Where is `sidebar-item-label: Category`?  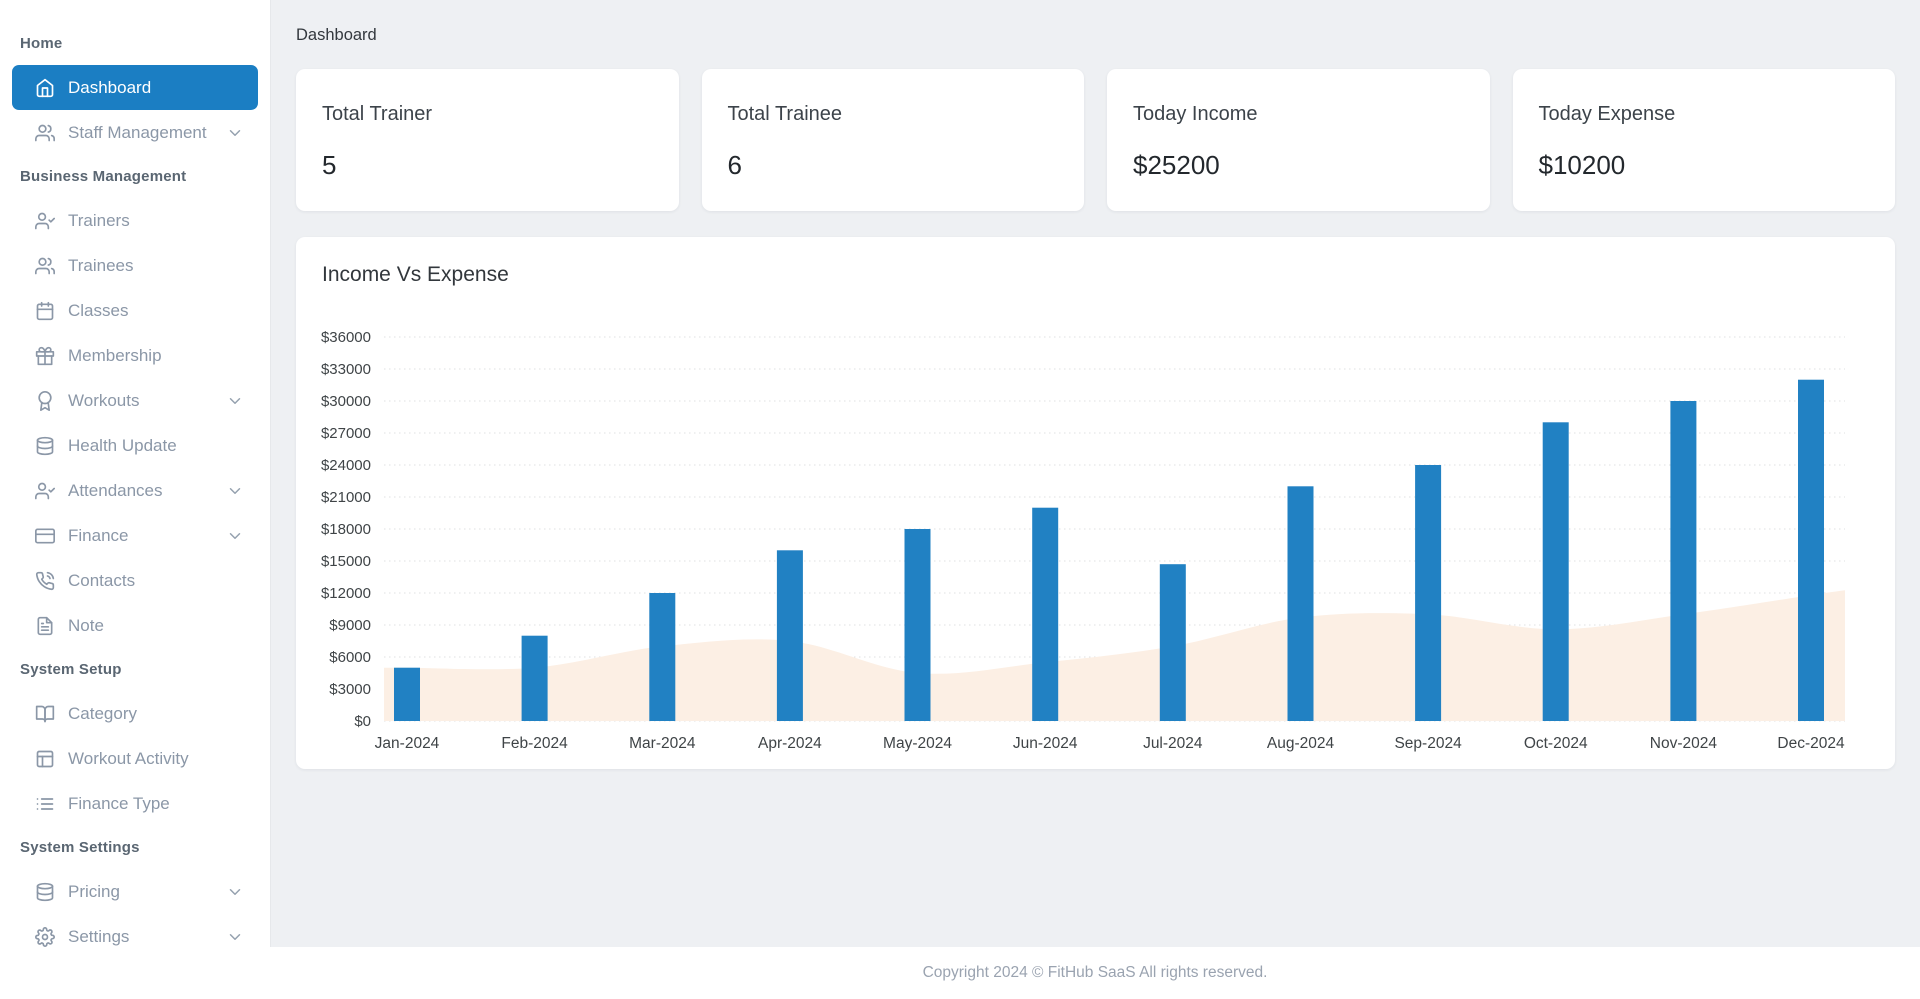
sidebar-item-label: Category is located at coordinates (102, 713).